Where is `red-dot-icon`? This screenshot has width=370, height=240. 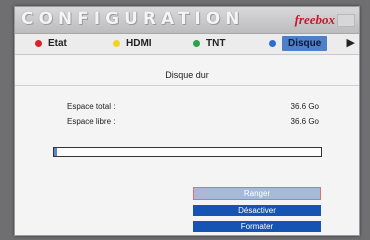
red-dot-icon is located at coordinates (38, 43).